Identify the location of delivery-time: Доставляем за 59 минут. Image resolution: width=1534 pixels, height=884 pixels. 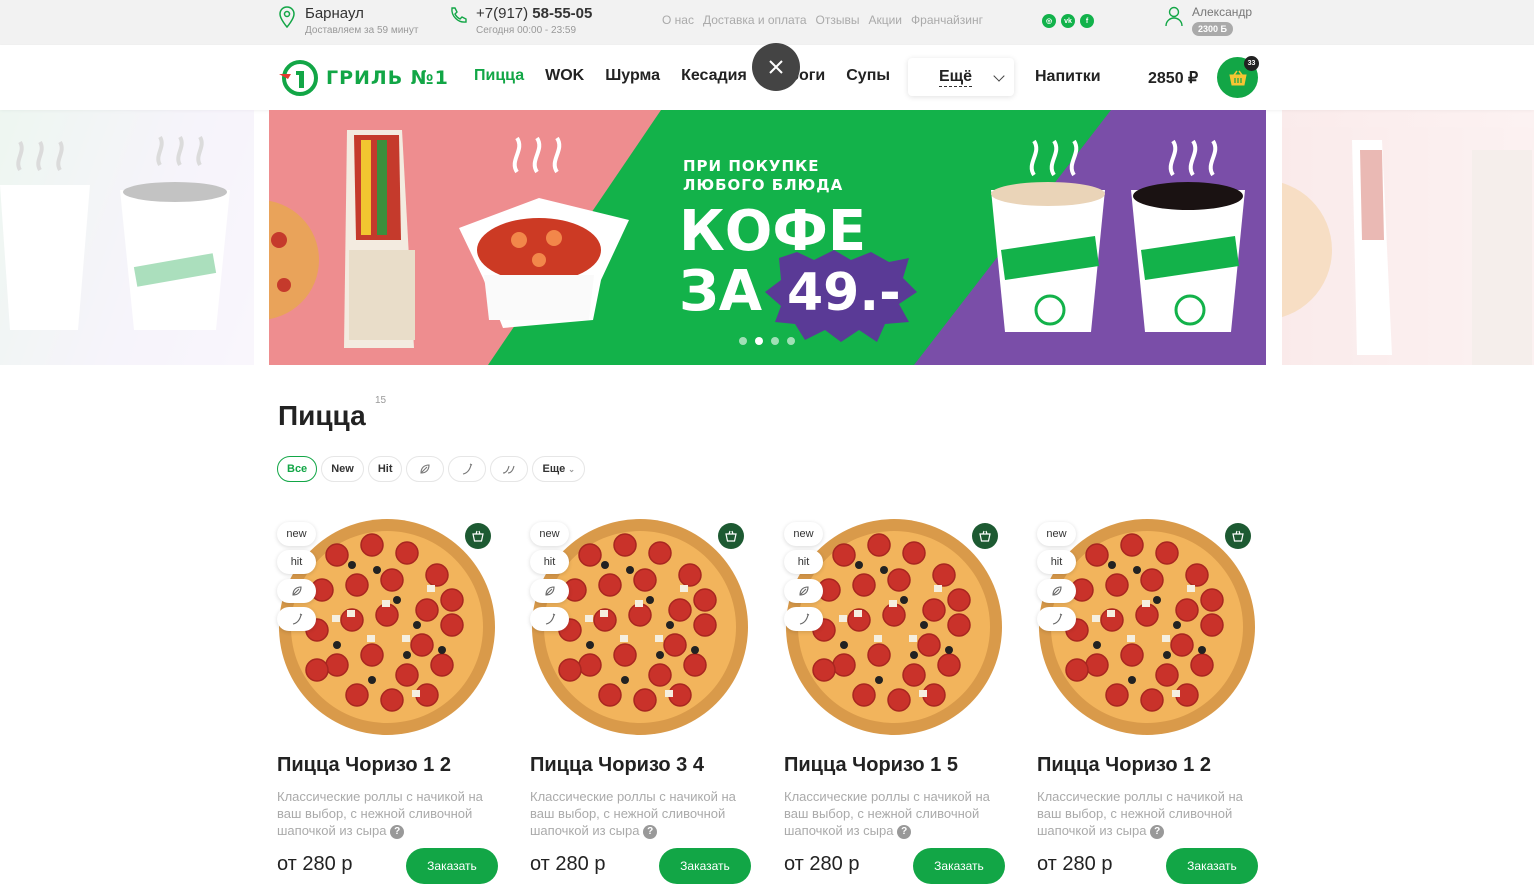
(362, 30).